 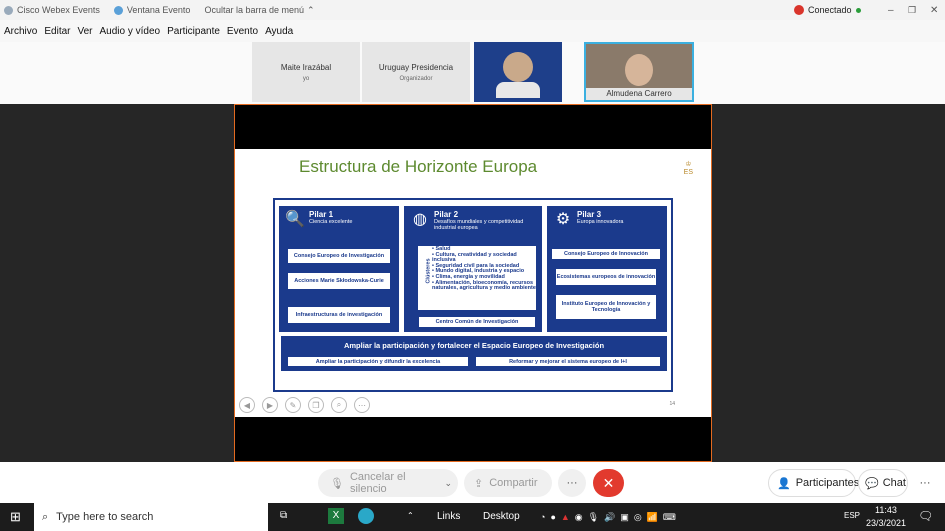 What do you see at coordinates (446, 214) in the screenshot?
I see `pillar-title: Pilar 2` at bounding box center [446, 214].